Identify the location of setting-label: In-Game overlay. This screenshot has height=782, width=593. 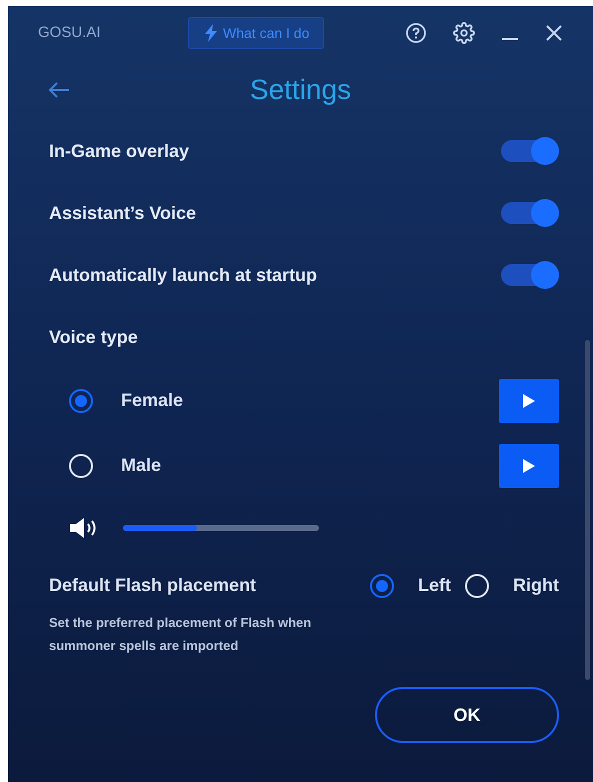
(119, 151).